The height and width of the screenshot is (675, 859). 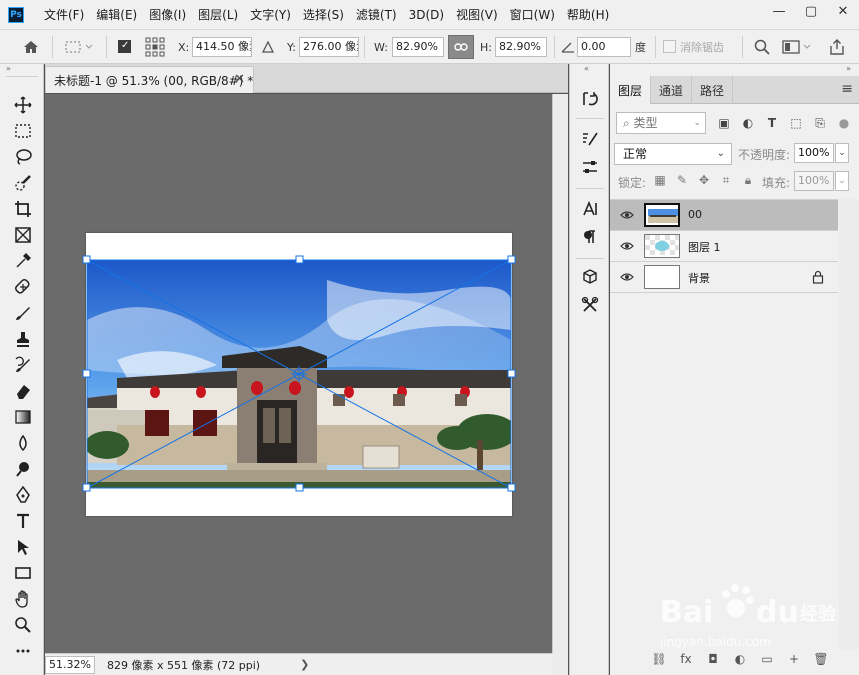 What do you see at coordinates (586, 68) in the screenshot?
I see `dock-collapse-icon: «` at bounding box center [586, 68].